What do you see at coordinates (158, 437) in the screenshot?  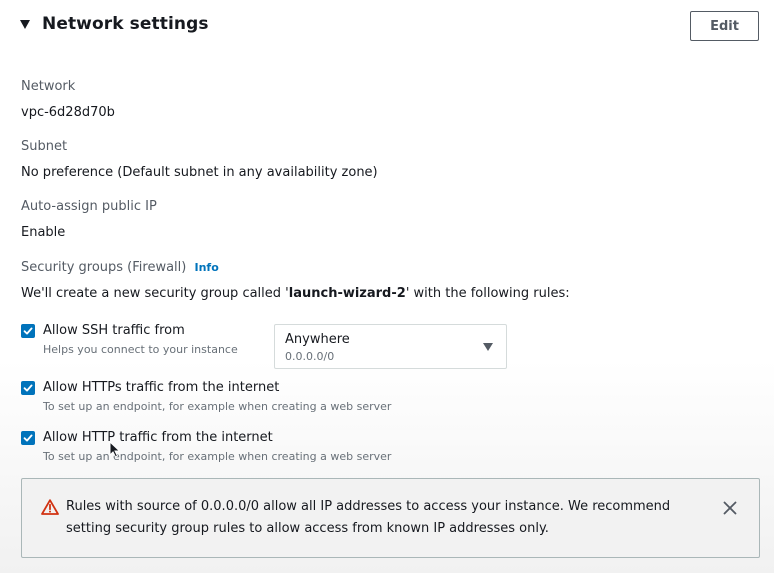 I see `http-rule-label: Allow HTTP traffic from the internet` at bounding box center [158, 437].